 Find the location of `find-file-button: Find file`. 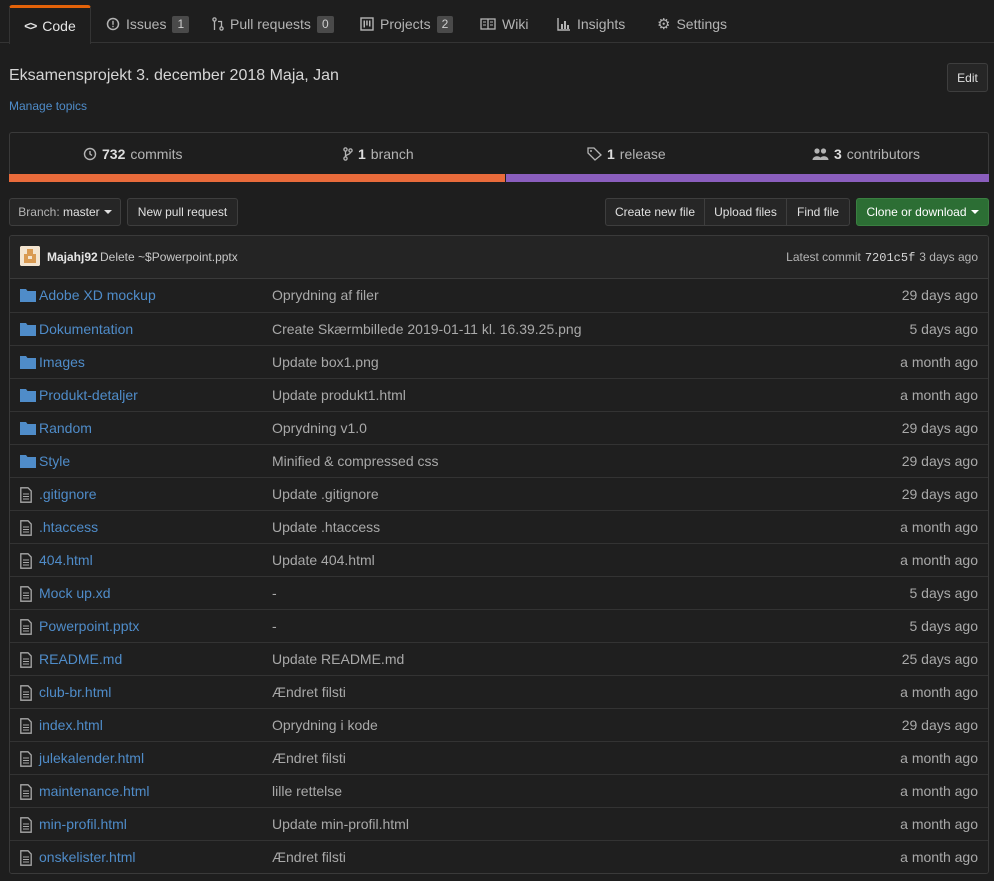

find-file-button: Find file is located at coordinates (818, 212).